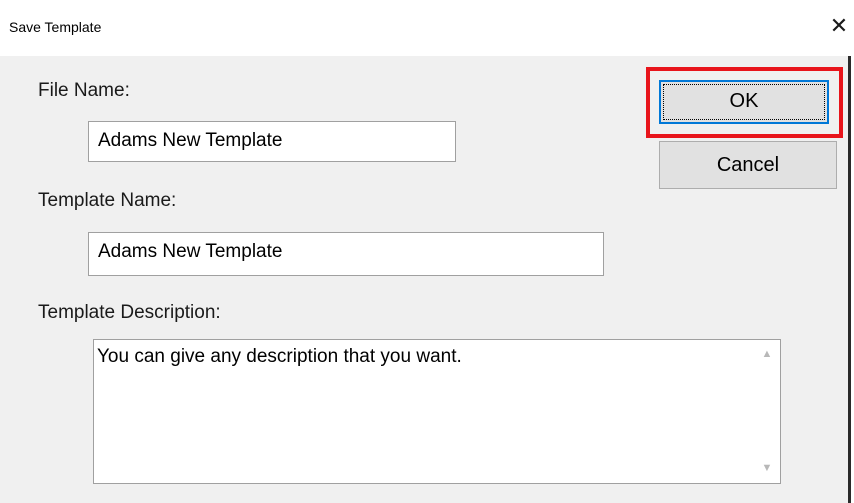 This screenshot has height=503, width=854. What do you see at coordinates (767, 354) in the screenshot?
I see `scroll-up-arrow-icon: ▲` at bounding box center [767, 354].